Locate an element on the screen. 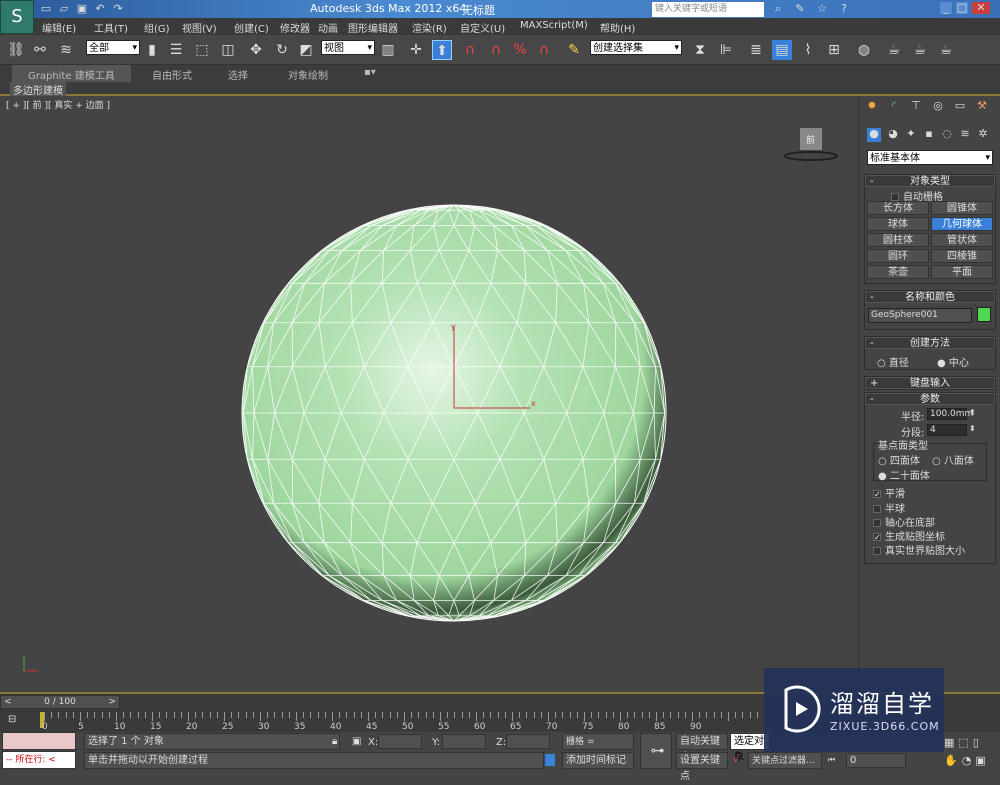  create-tab-icon: ✹ is located at coordinates (872, 109).